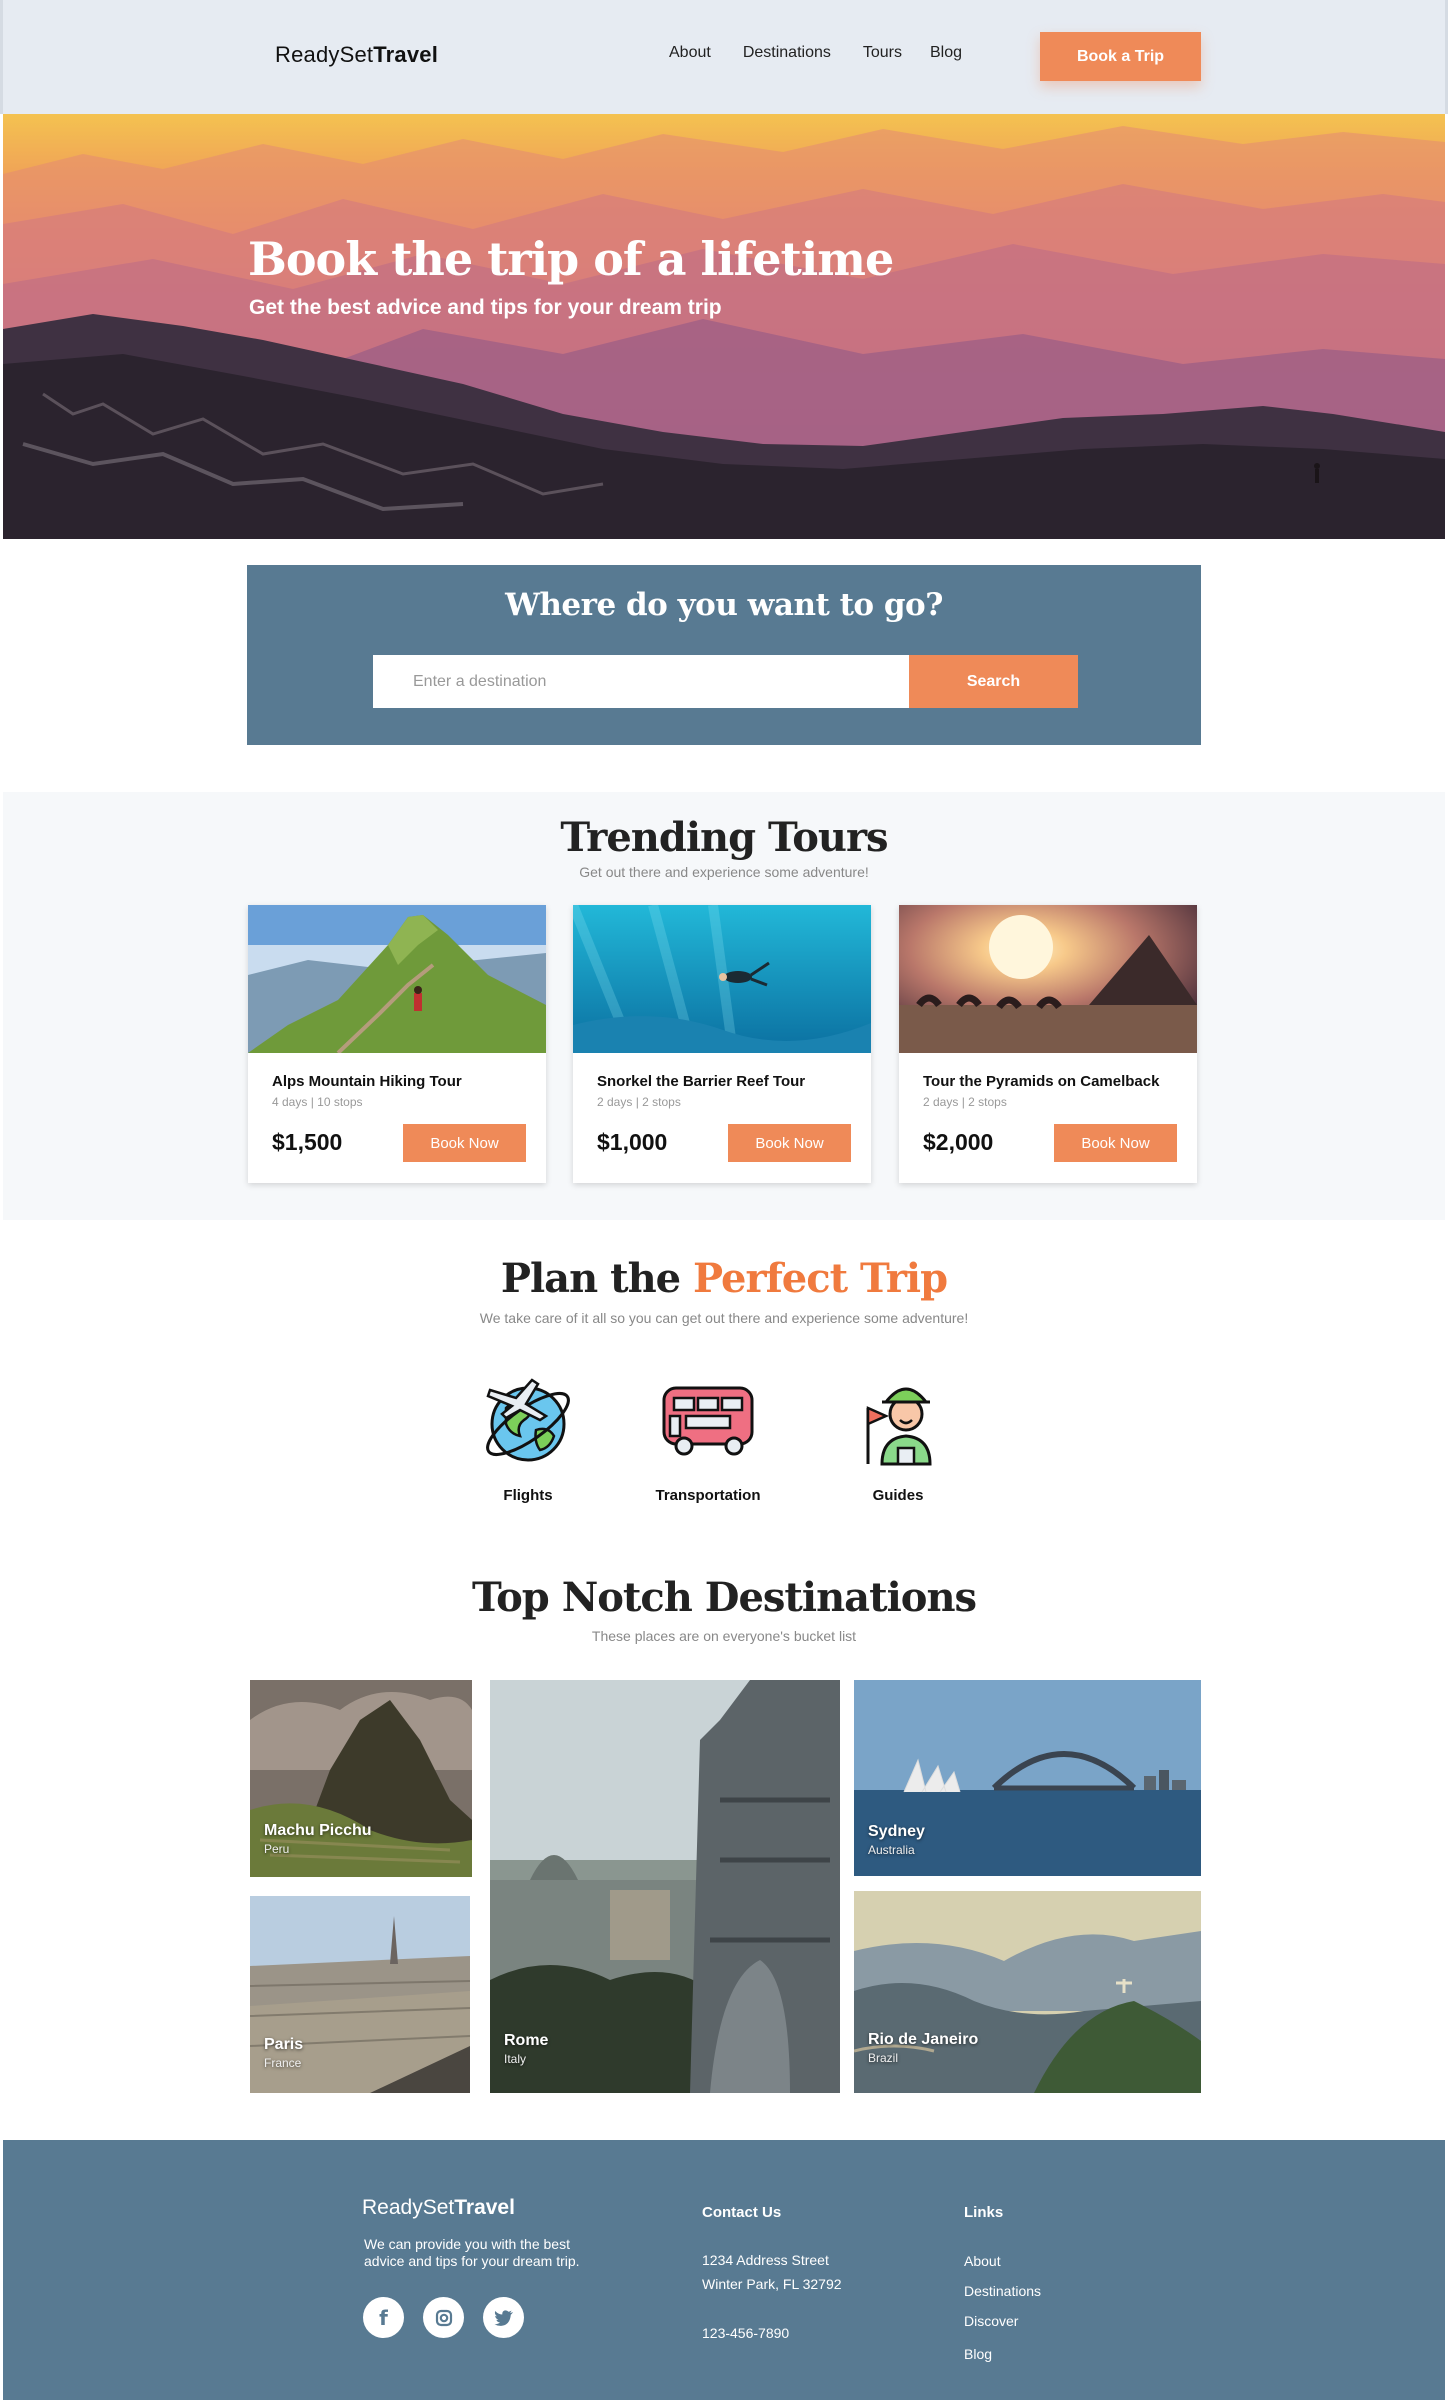  Describe the element at coordinates (641, 681) in the screenshot. I see `destination-search-input` at that location.